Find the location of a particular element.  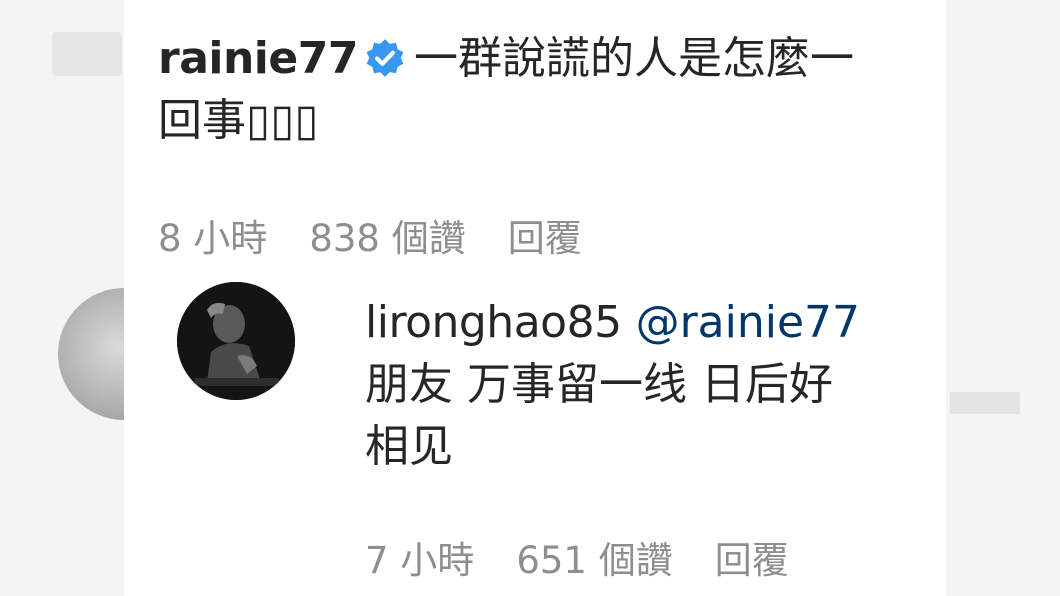

verified-badge-icon is located at coordinates (385, 58).